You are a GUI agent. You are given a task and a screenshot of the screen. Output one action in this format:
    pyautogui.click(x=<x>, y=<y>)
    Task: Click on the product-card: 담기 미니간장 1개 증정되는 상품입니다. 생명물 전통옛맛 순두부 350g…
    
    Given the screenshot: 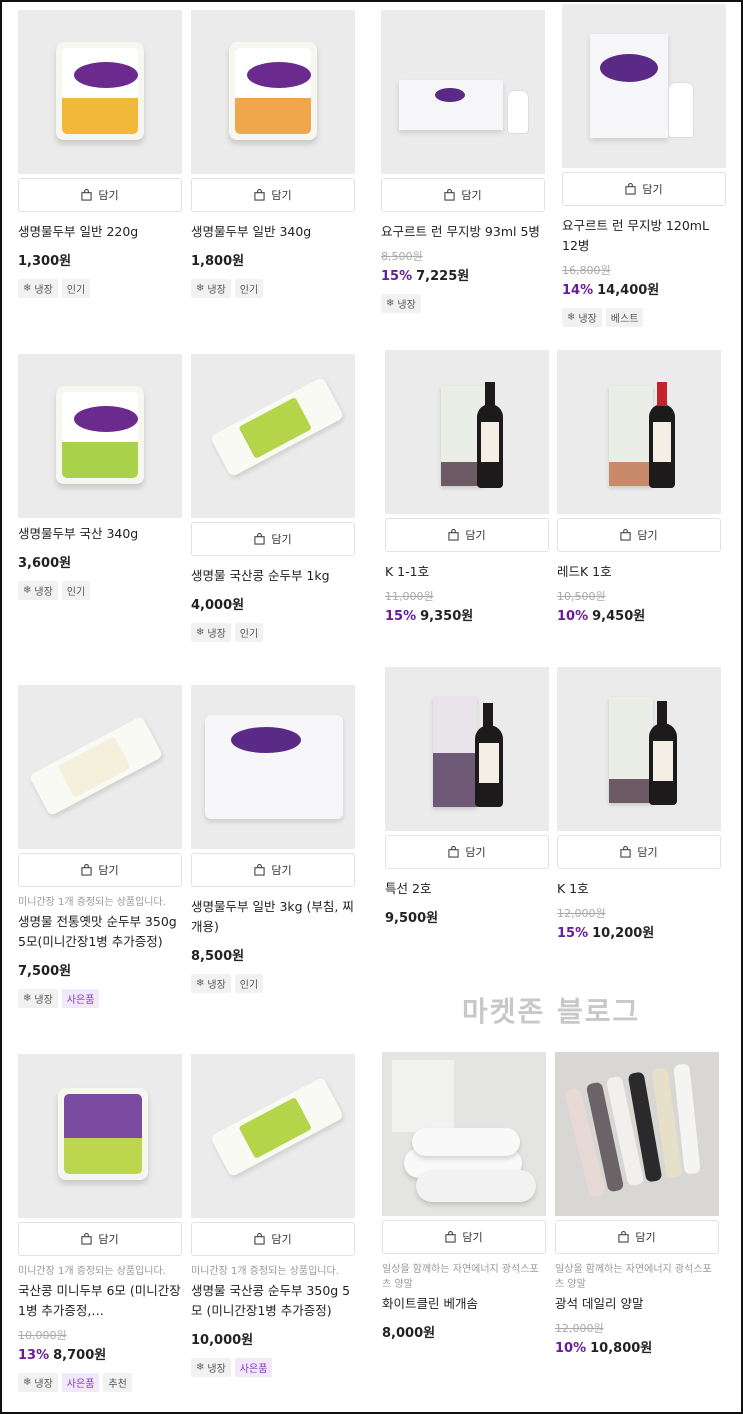 What is the action you would take?
    pyautogui.click(x=100, y=846)
    